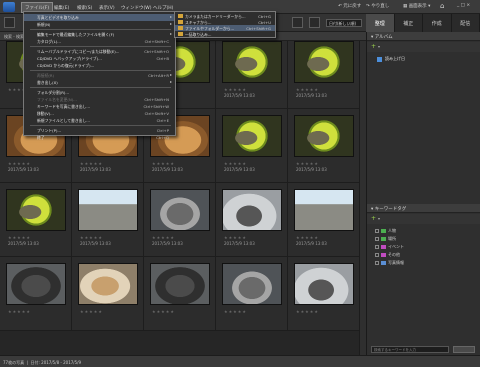  What do you see at coordinates (373, 218) in the screenshot?
I see `add-keyword-icon: +` at bounding box center [373, 218].